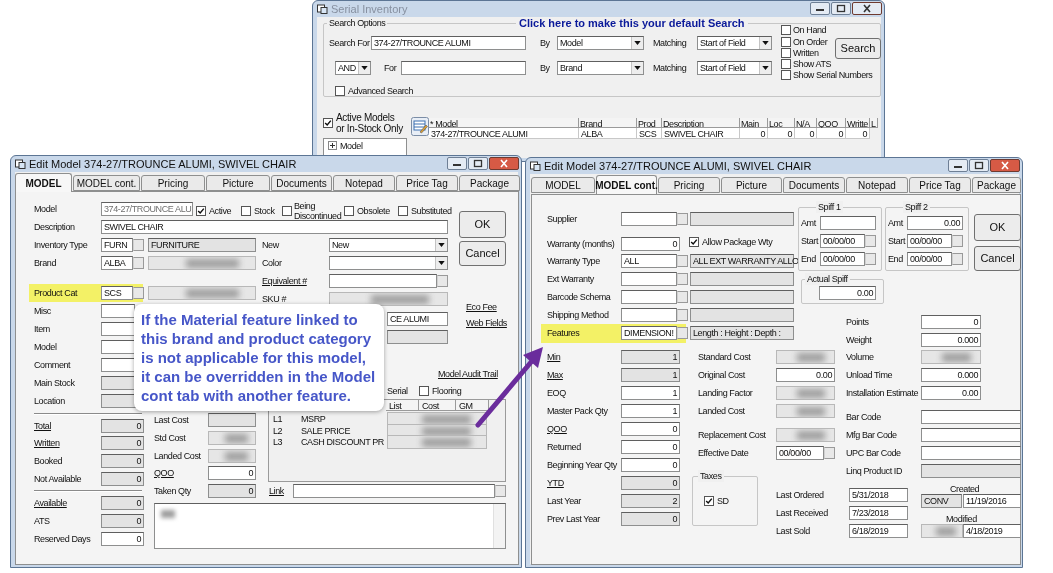 This screenshot has height=573, width=1053. I want to click on field-link: Eco Fee, so click(481, 307).